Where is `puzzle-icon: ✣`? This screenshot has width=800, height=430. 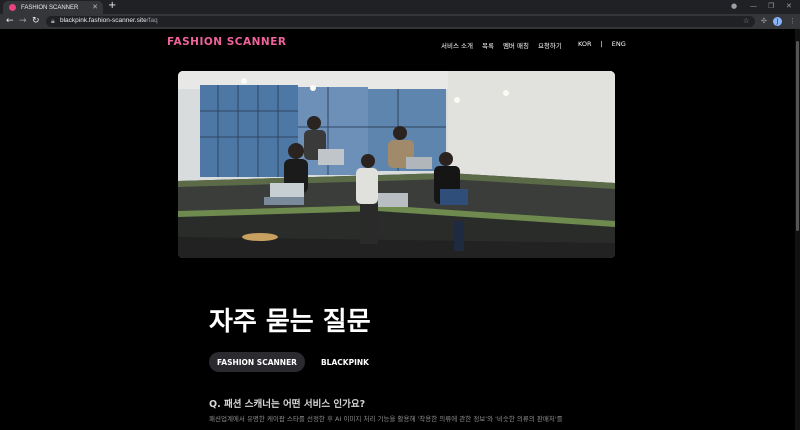
puzzle-icon: ✣ is located at coordinates (764, 21).